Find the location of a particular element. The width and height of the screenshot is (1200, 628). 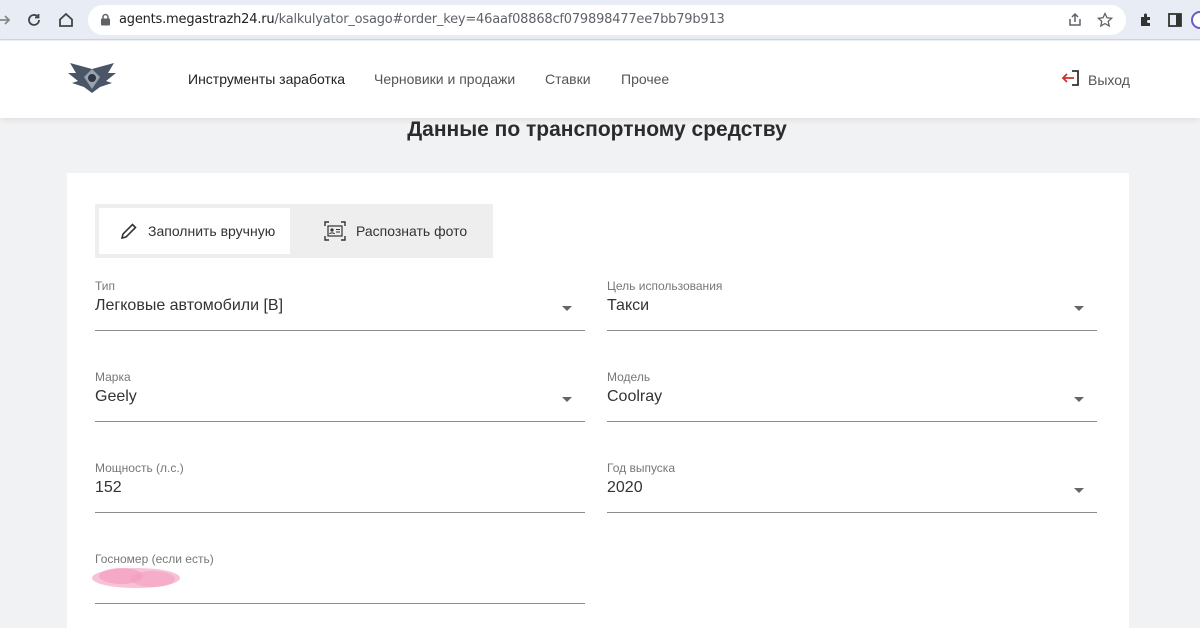

id-card-scan-icon is located at coordinates (335, 231).